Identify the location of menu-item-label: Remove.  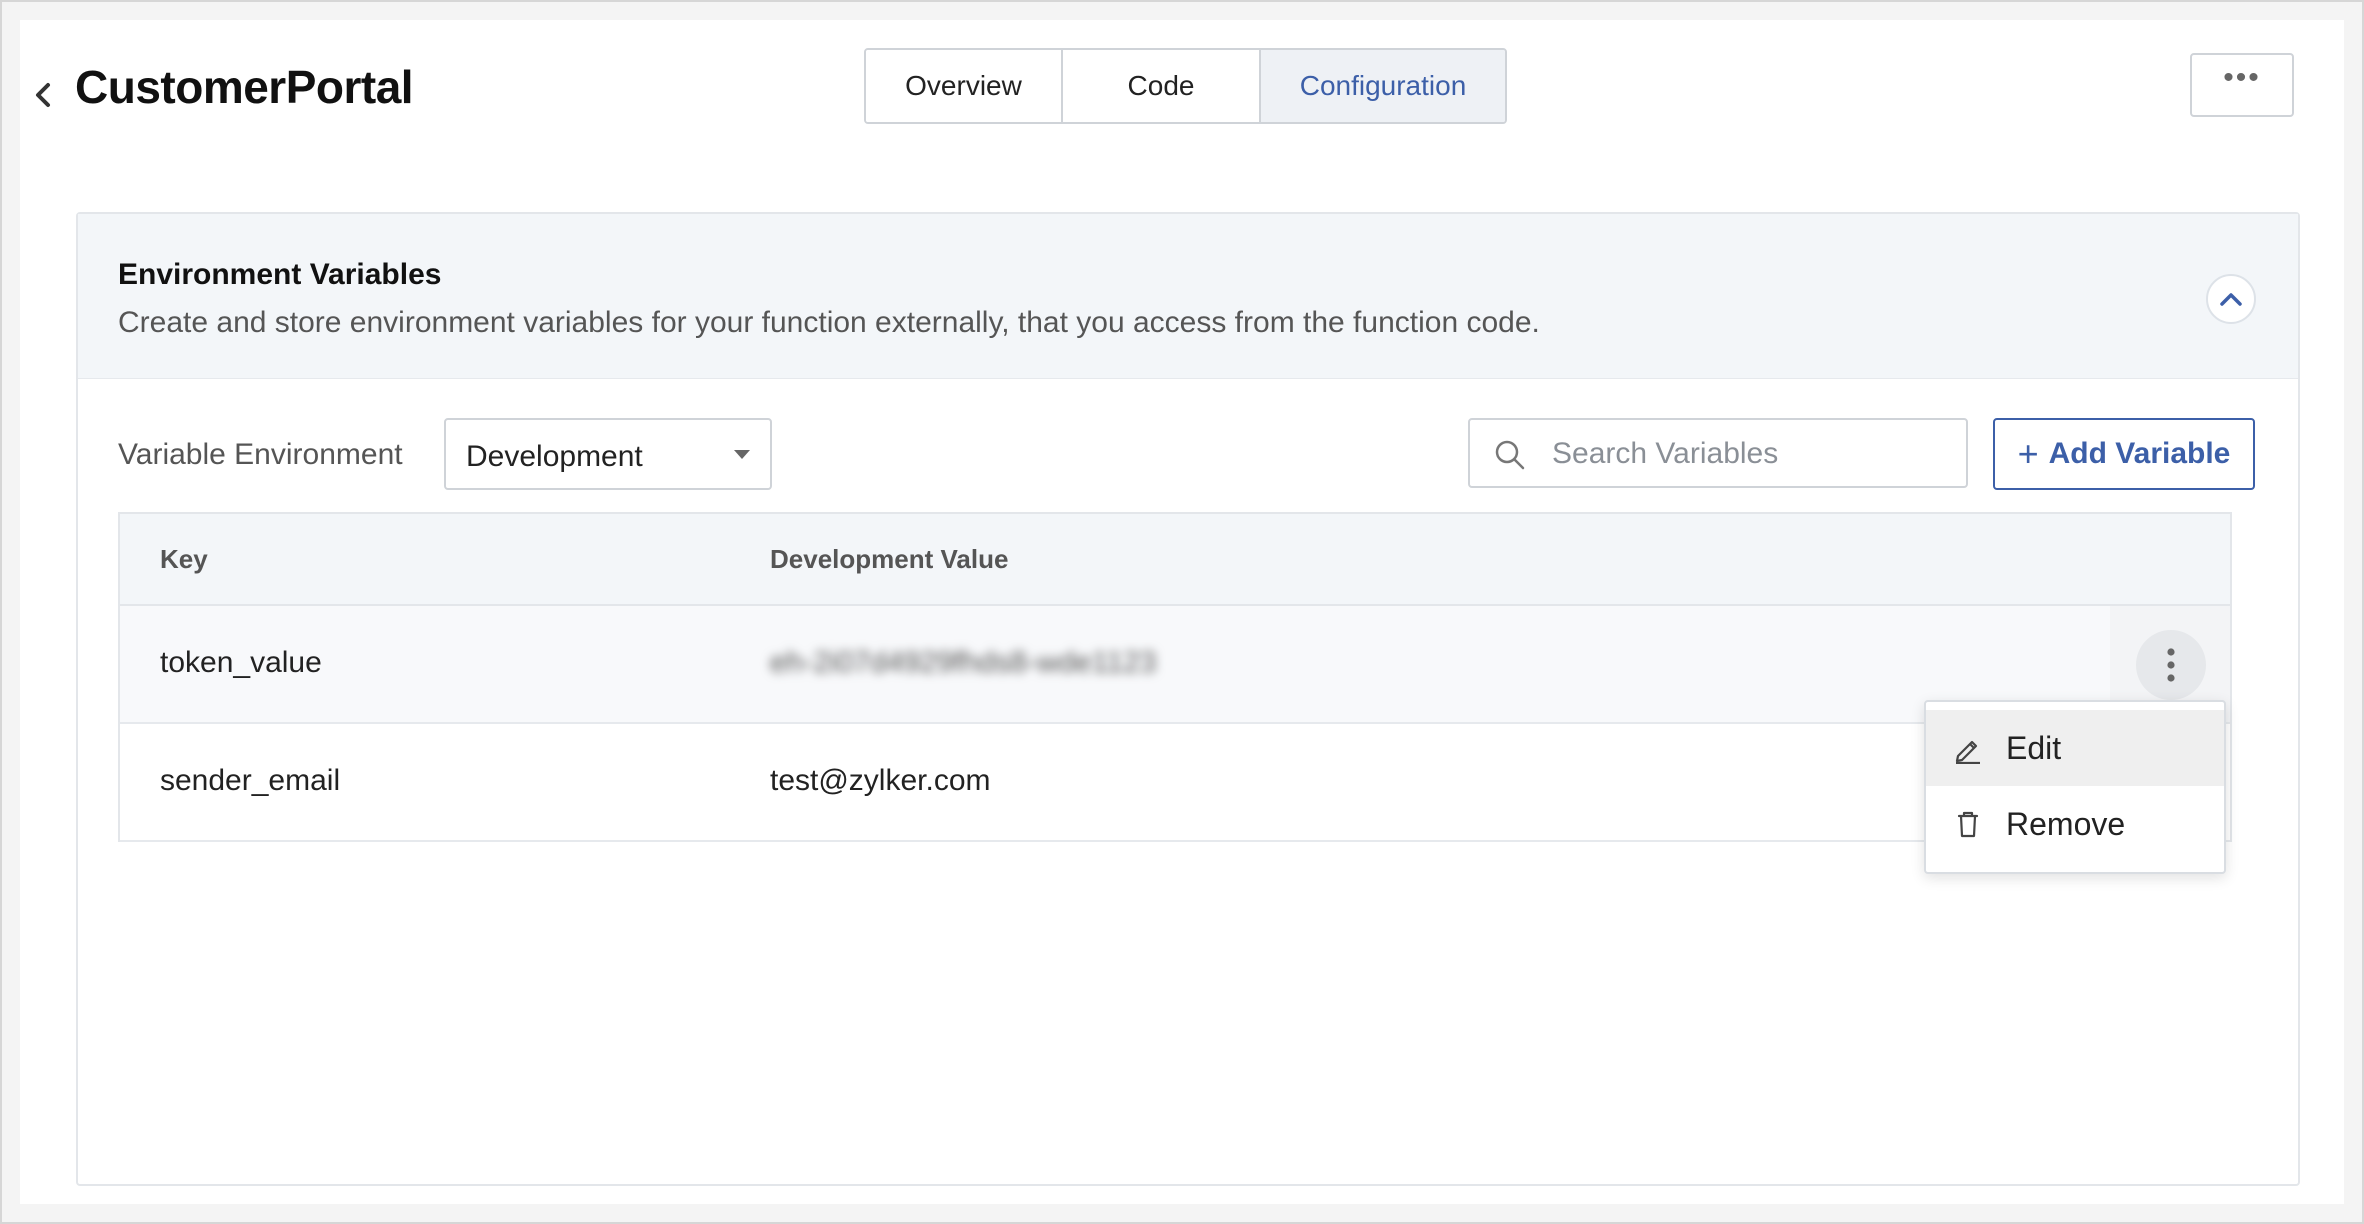
(2066, 824).